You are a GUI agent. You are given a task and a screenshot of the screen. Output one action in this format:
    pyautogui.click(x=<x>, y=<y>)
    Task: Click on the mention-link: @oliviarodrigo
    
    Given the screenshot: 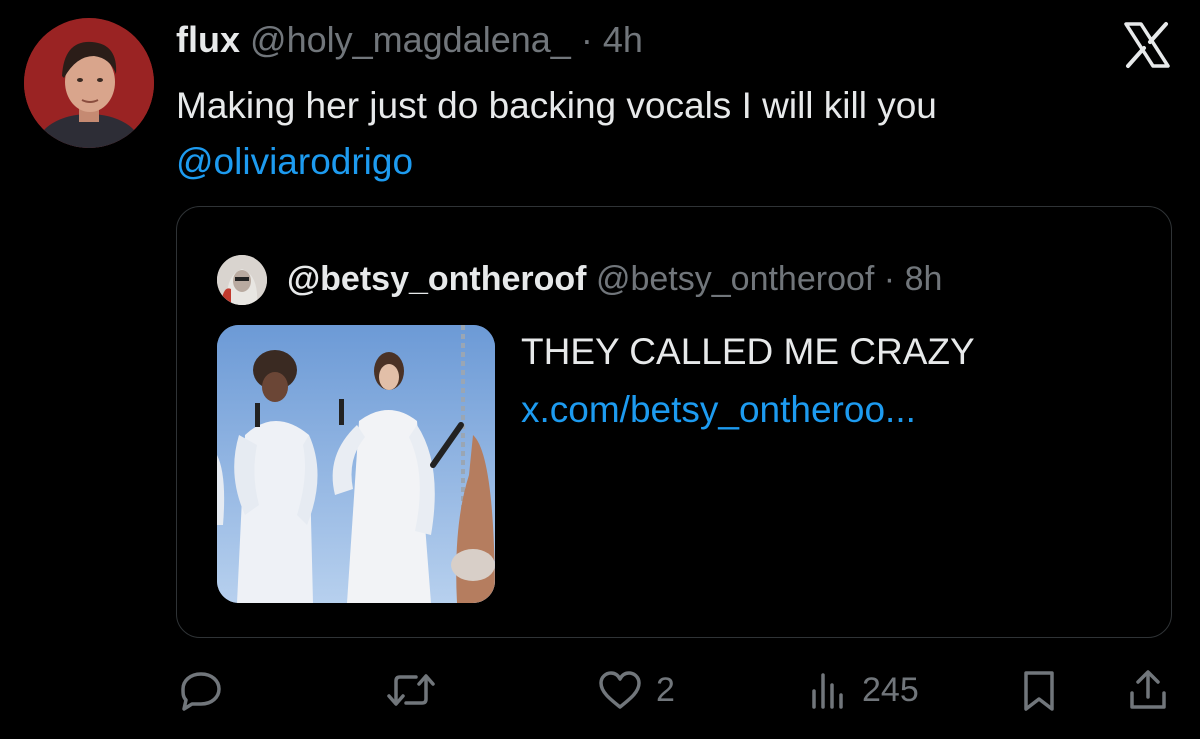 What is the action you would take?
    pyautogui.click(x=656, y=162)
    